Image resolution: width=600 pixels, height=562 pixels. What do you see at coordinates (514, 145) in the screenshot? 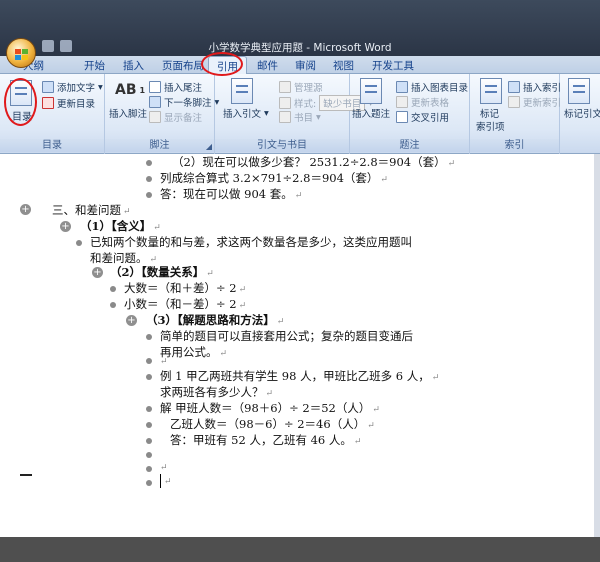
I see `group-index-label: 索引` at bounding box center [514, 145].